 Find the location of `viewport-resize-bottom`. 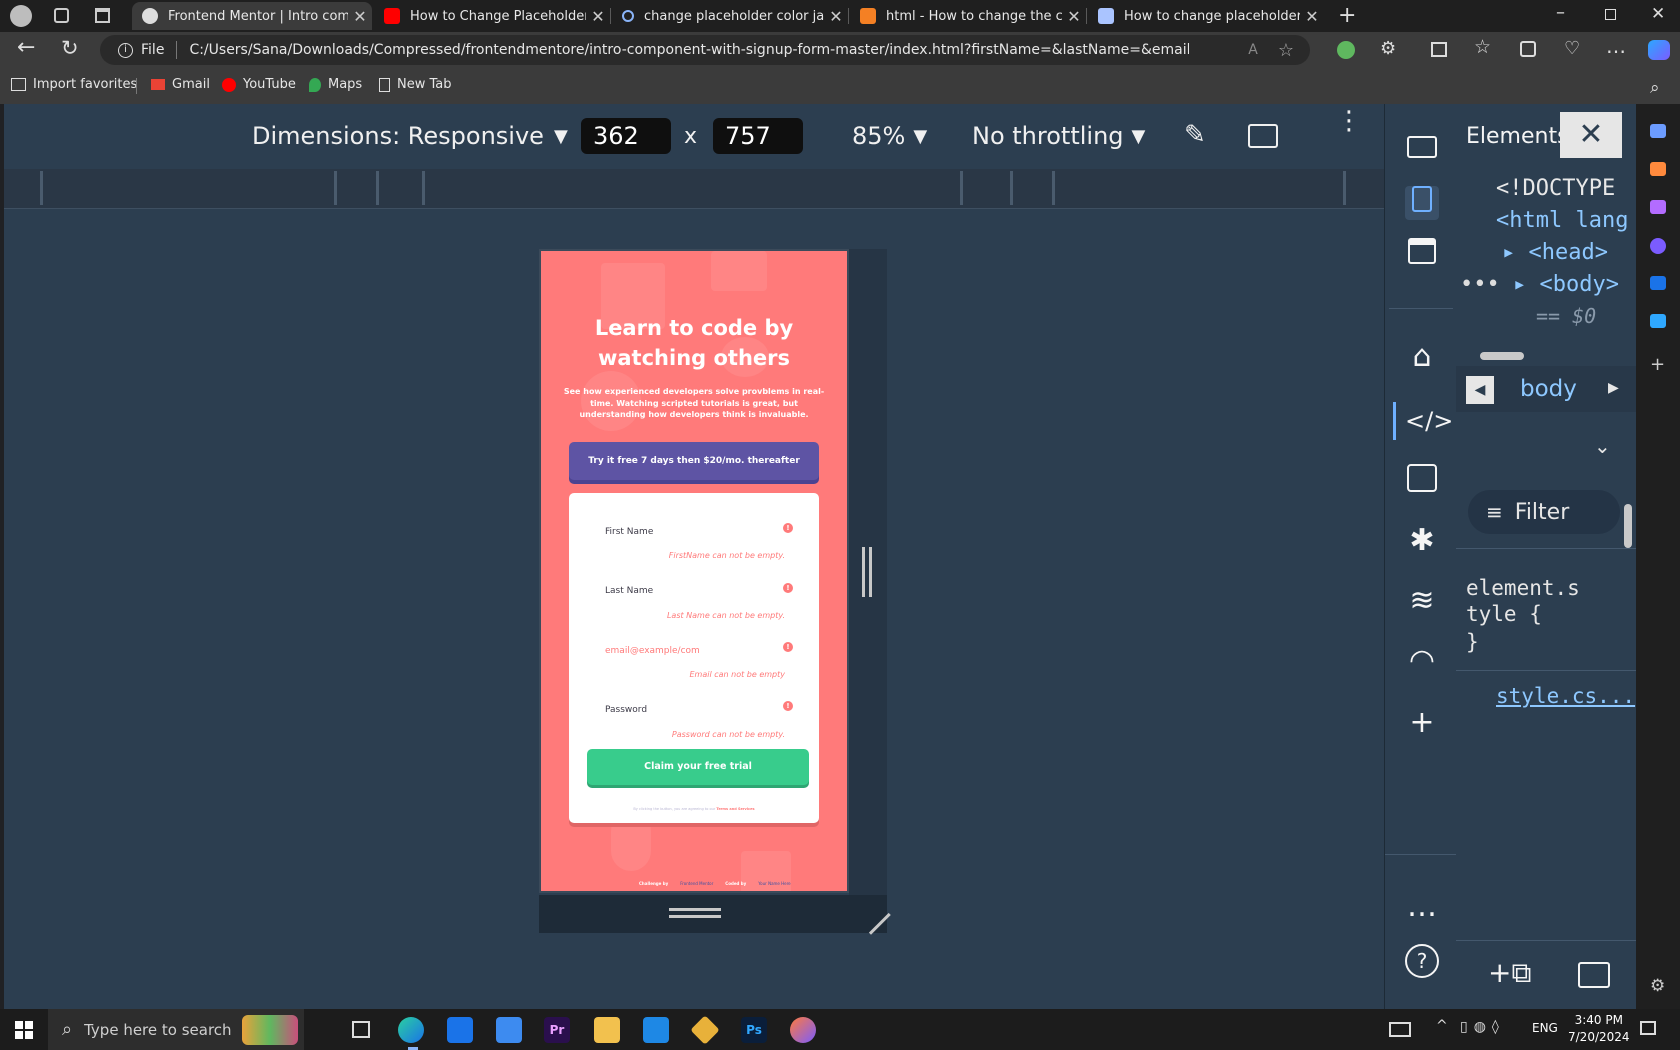

viewport-resize-bottom is located at coordinates (715, 915).